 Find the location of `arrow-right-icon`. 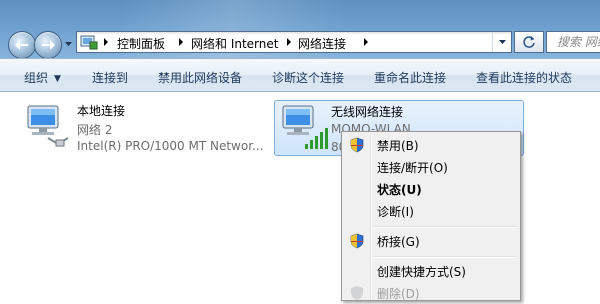

arrow-right-icon is located at coordinates (48, 45).